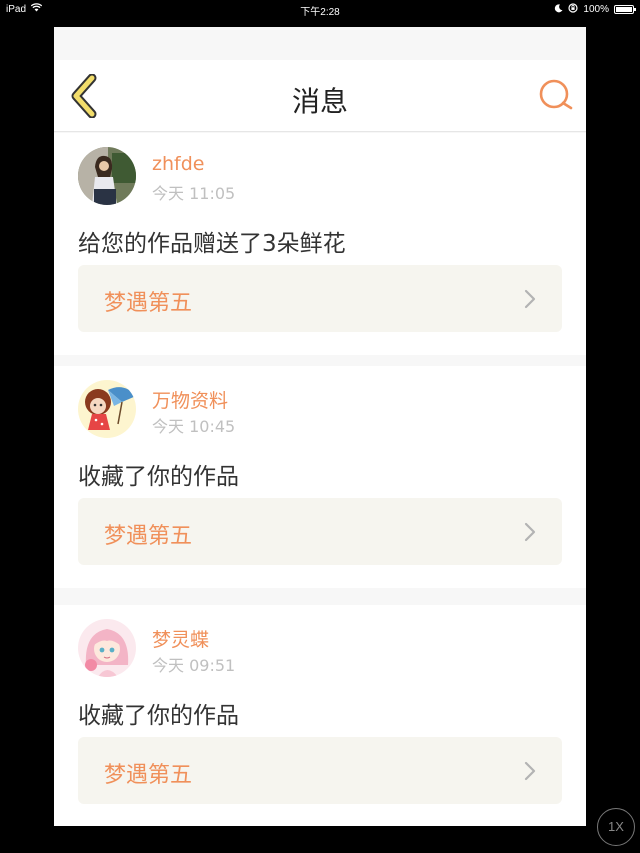 This screenshot has height=853, width=640. What do you see at coordinates (212, 244) in the screenshot?
I see `message-text: 给您的作品赠送了3朵鲜花` at bounding box center [212, 244].